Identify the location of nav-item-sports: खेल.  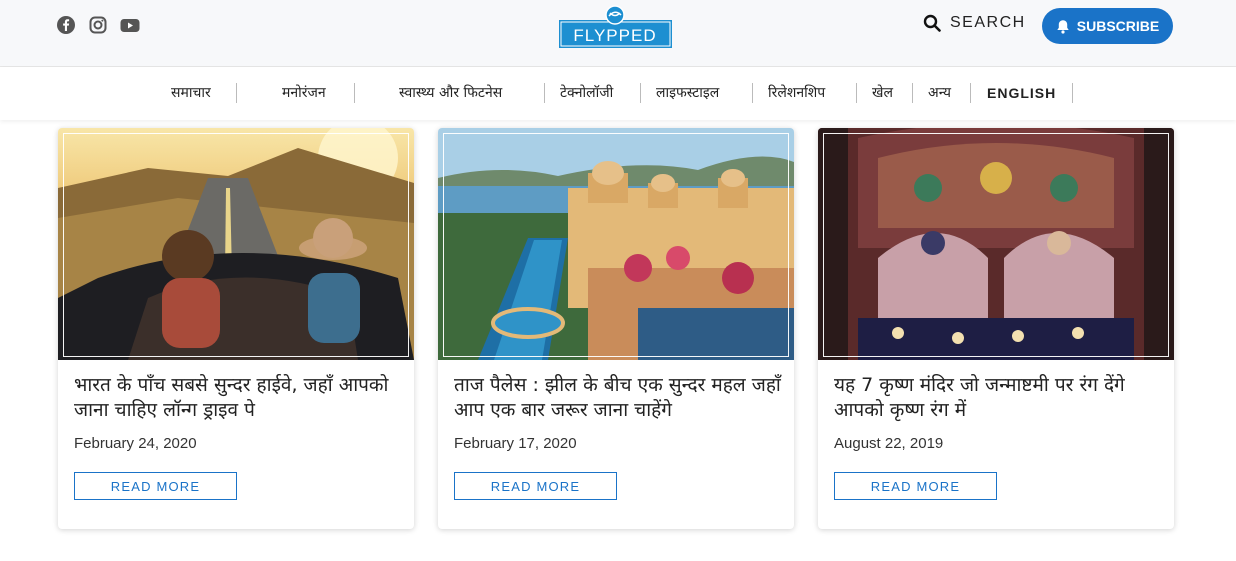
(882, 93).